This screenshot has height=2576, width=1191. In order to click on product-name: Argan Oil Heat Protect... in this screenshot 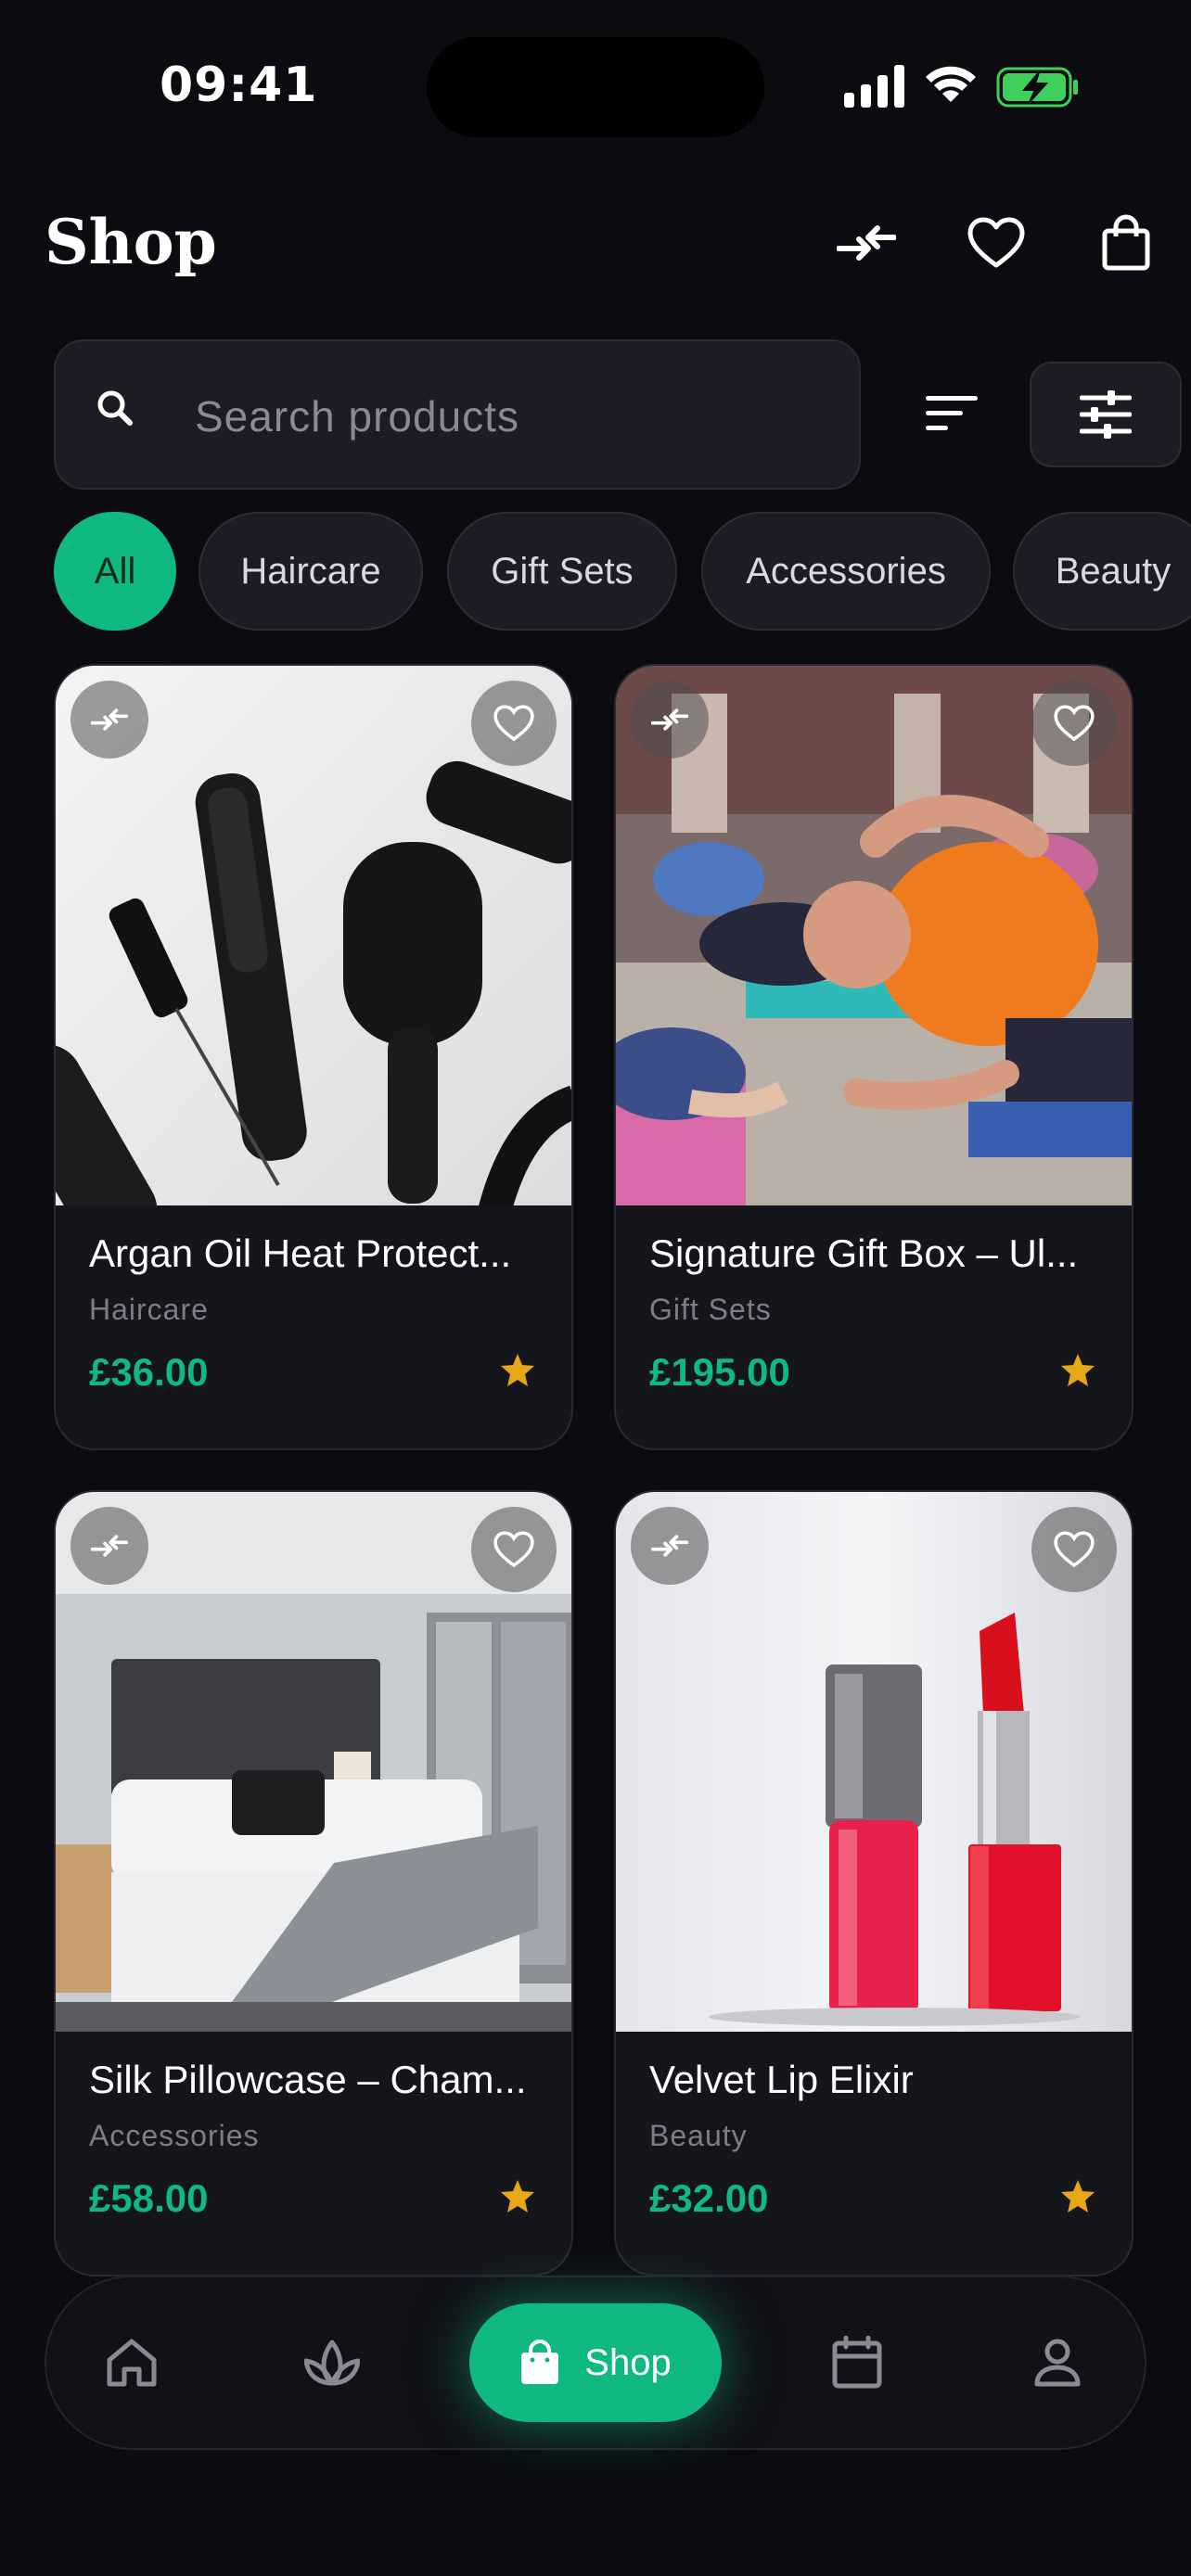, I will do `click(300, 1253)`.